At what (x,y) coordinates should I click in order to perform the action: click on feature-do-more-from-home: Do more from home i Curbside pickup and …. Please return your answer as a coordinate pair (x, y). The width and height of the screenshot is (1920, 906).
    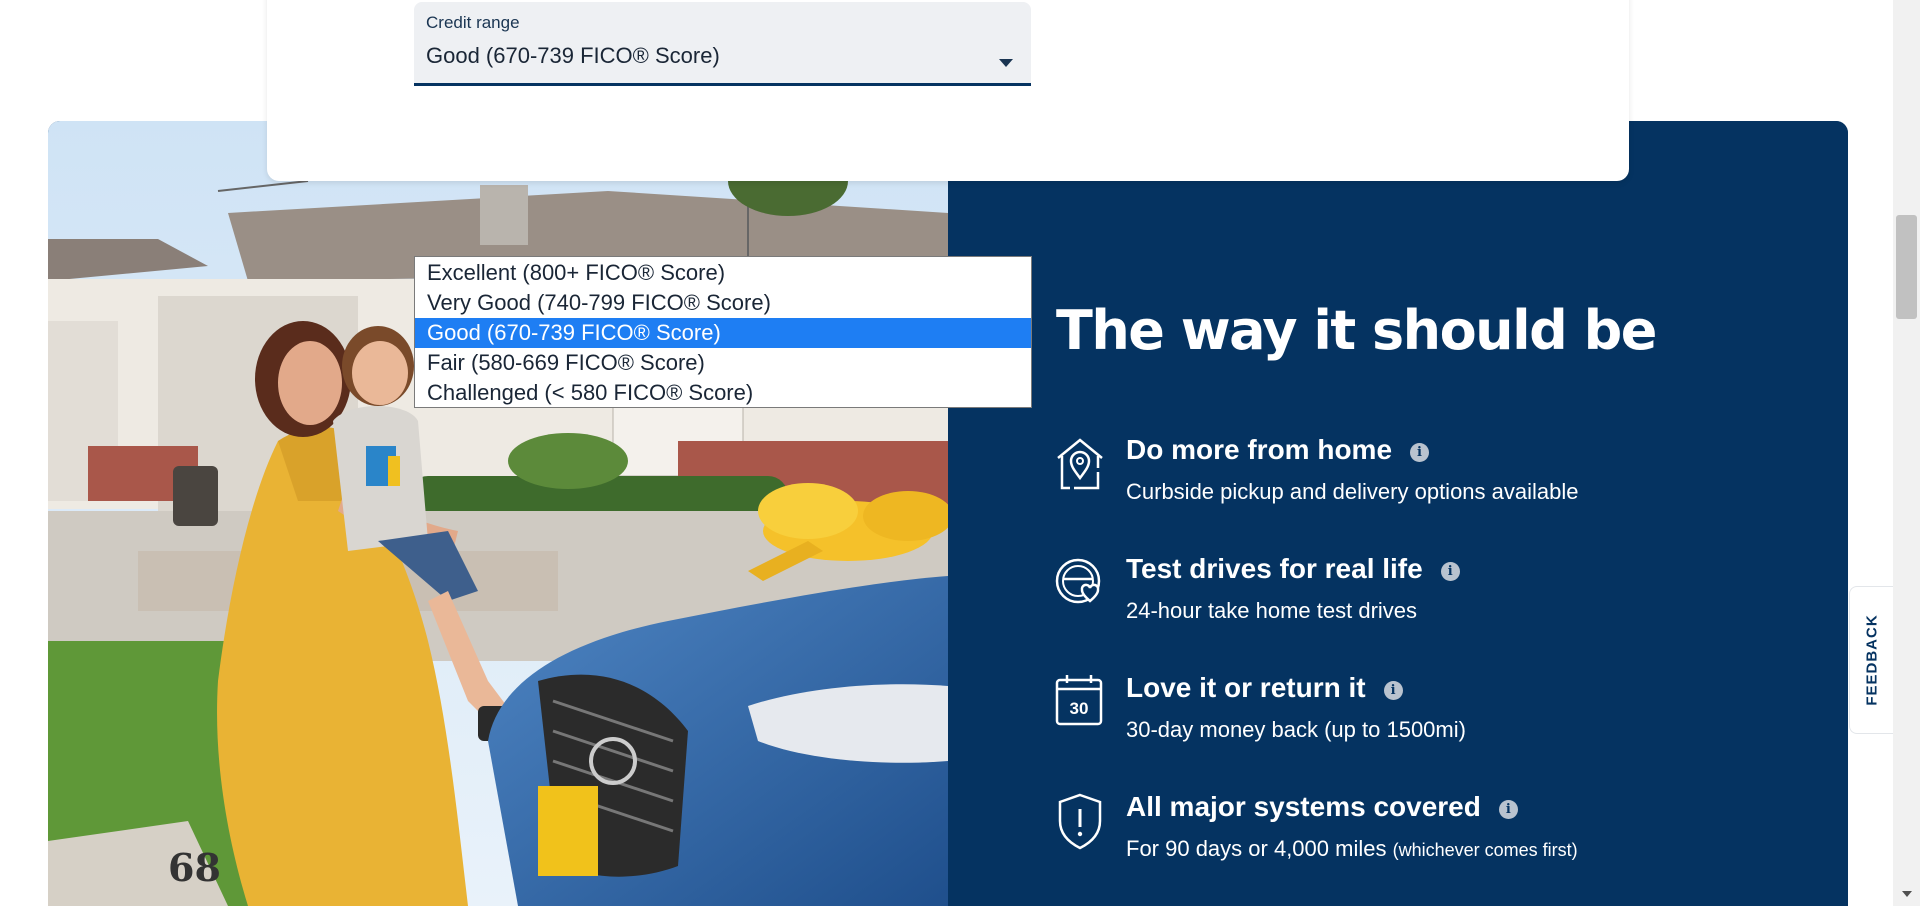
    Looking at the image, I should click on (1374, 479).